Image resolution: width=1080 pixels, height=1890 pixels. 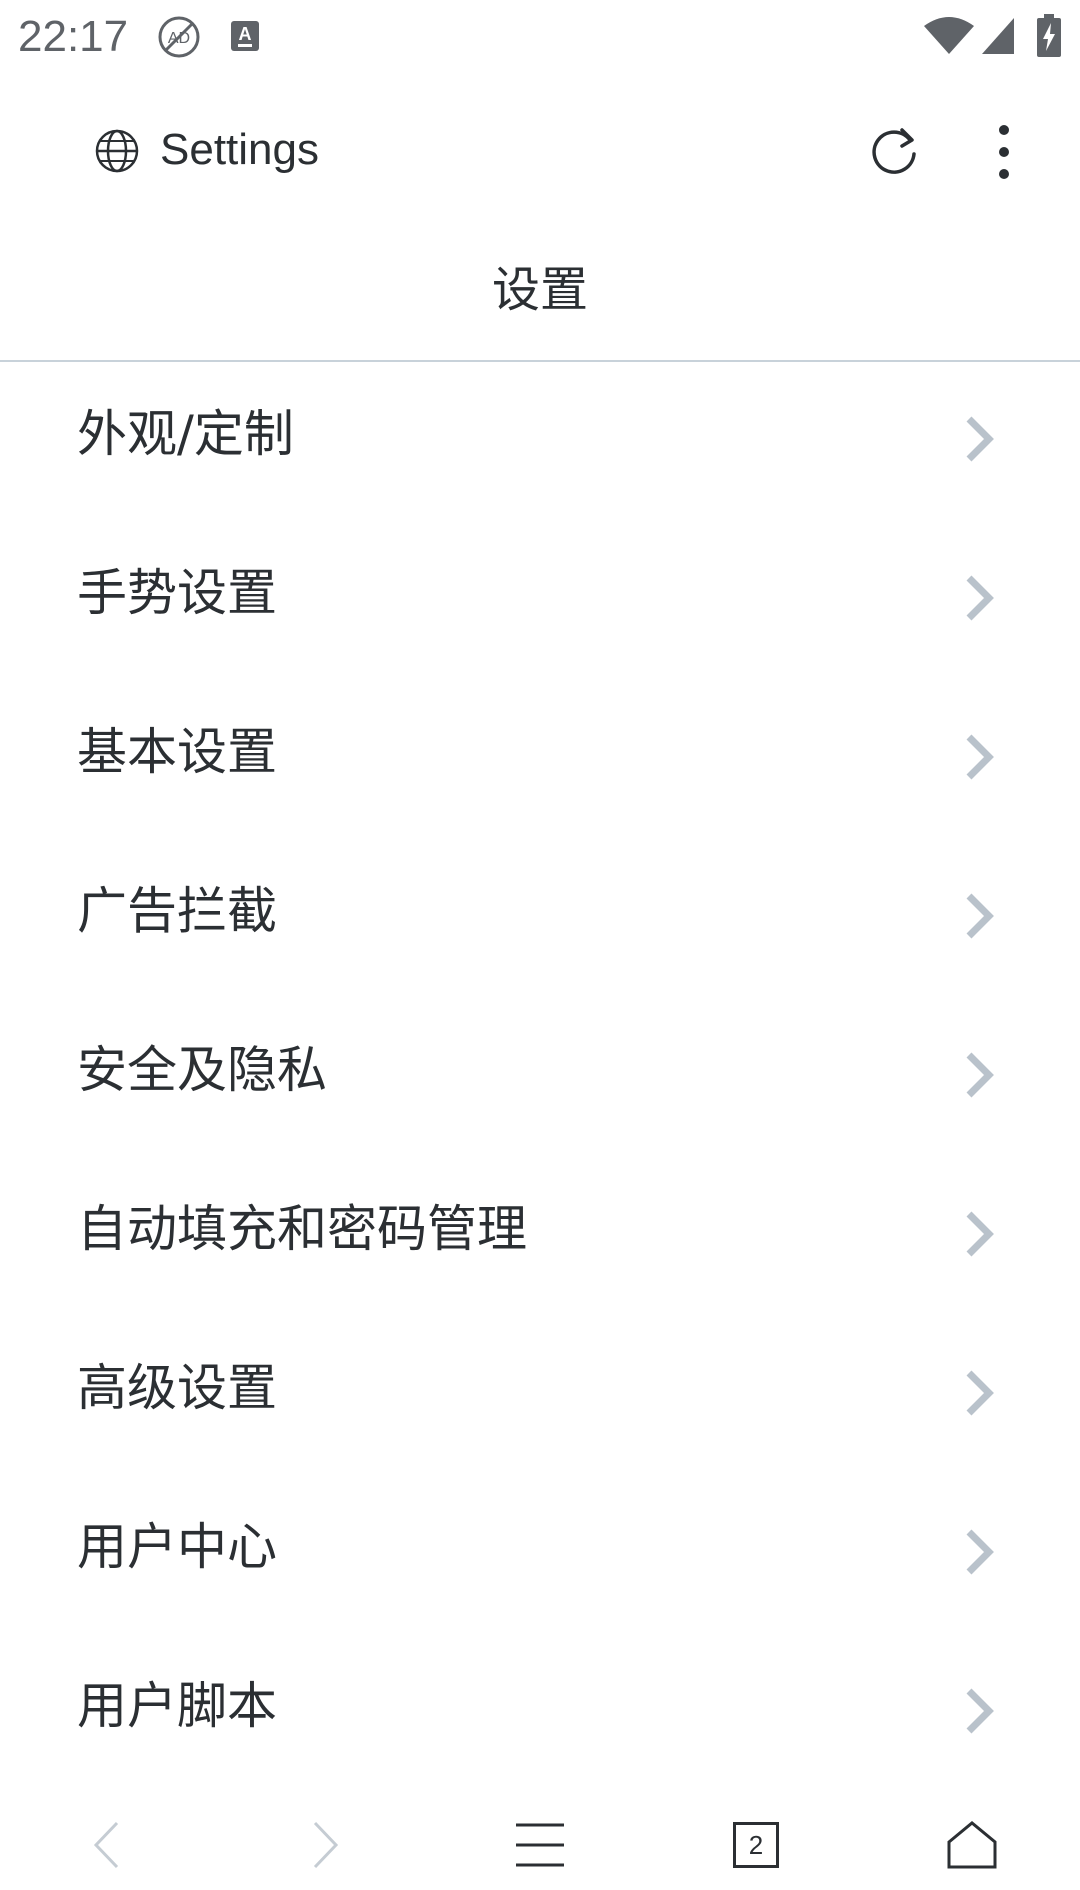 What do you see at coordinates (540, 1713) in the screenshot?
I see `settings-item-user-scripts: 用户脚本` at bounding box center [540, 1713].